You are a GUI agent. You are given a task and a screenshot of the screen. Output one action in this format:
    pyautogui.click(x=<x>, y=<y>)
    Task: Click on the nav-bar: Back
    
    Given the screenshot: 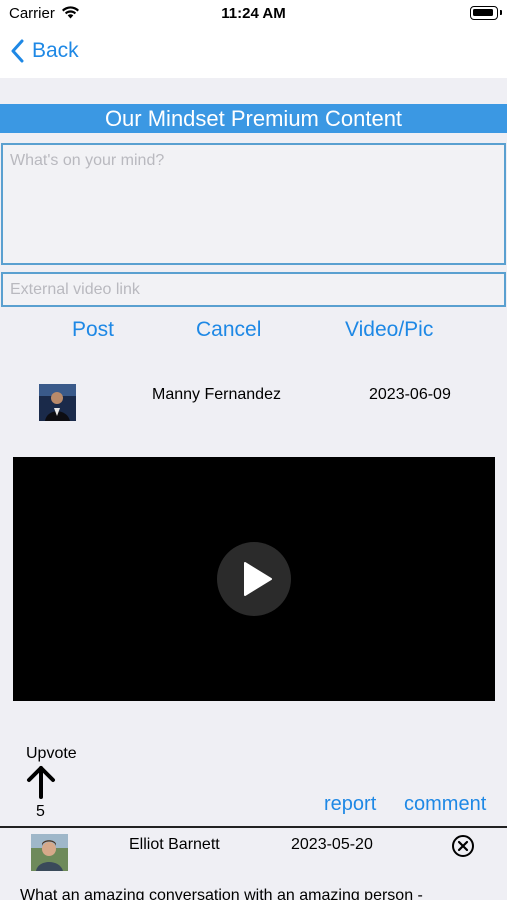 What is the action you would take?
    pyautogui.click(x=253, y=54)
    